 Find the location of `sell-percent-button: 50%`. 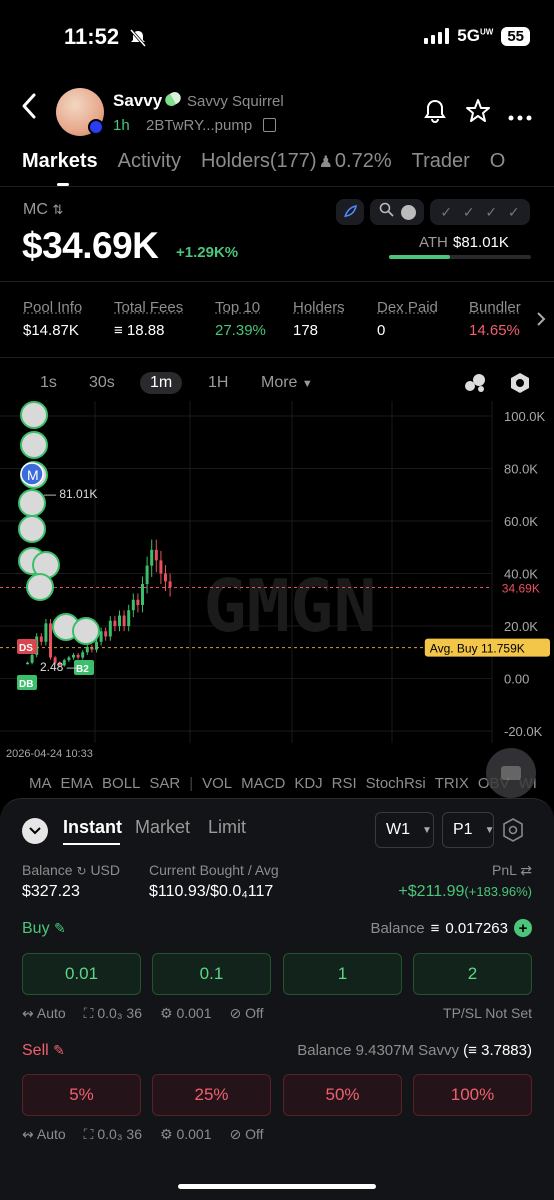

sell-percent-button: 50% is located at coordinates (342, 1095).